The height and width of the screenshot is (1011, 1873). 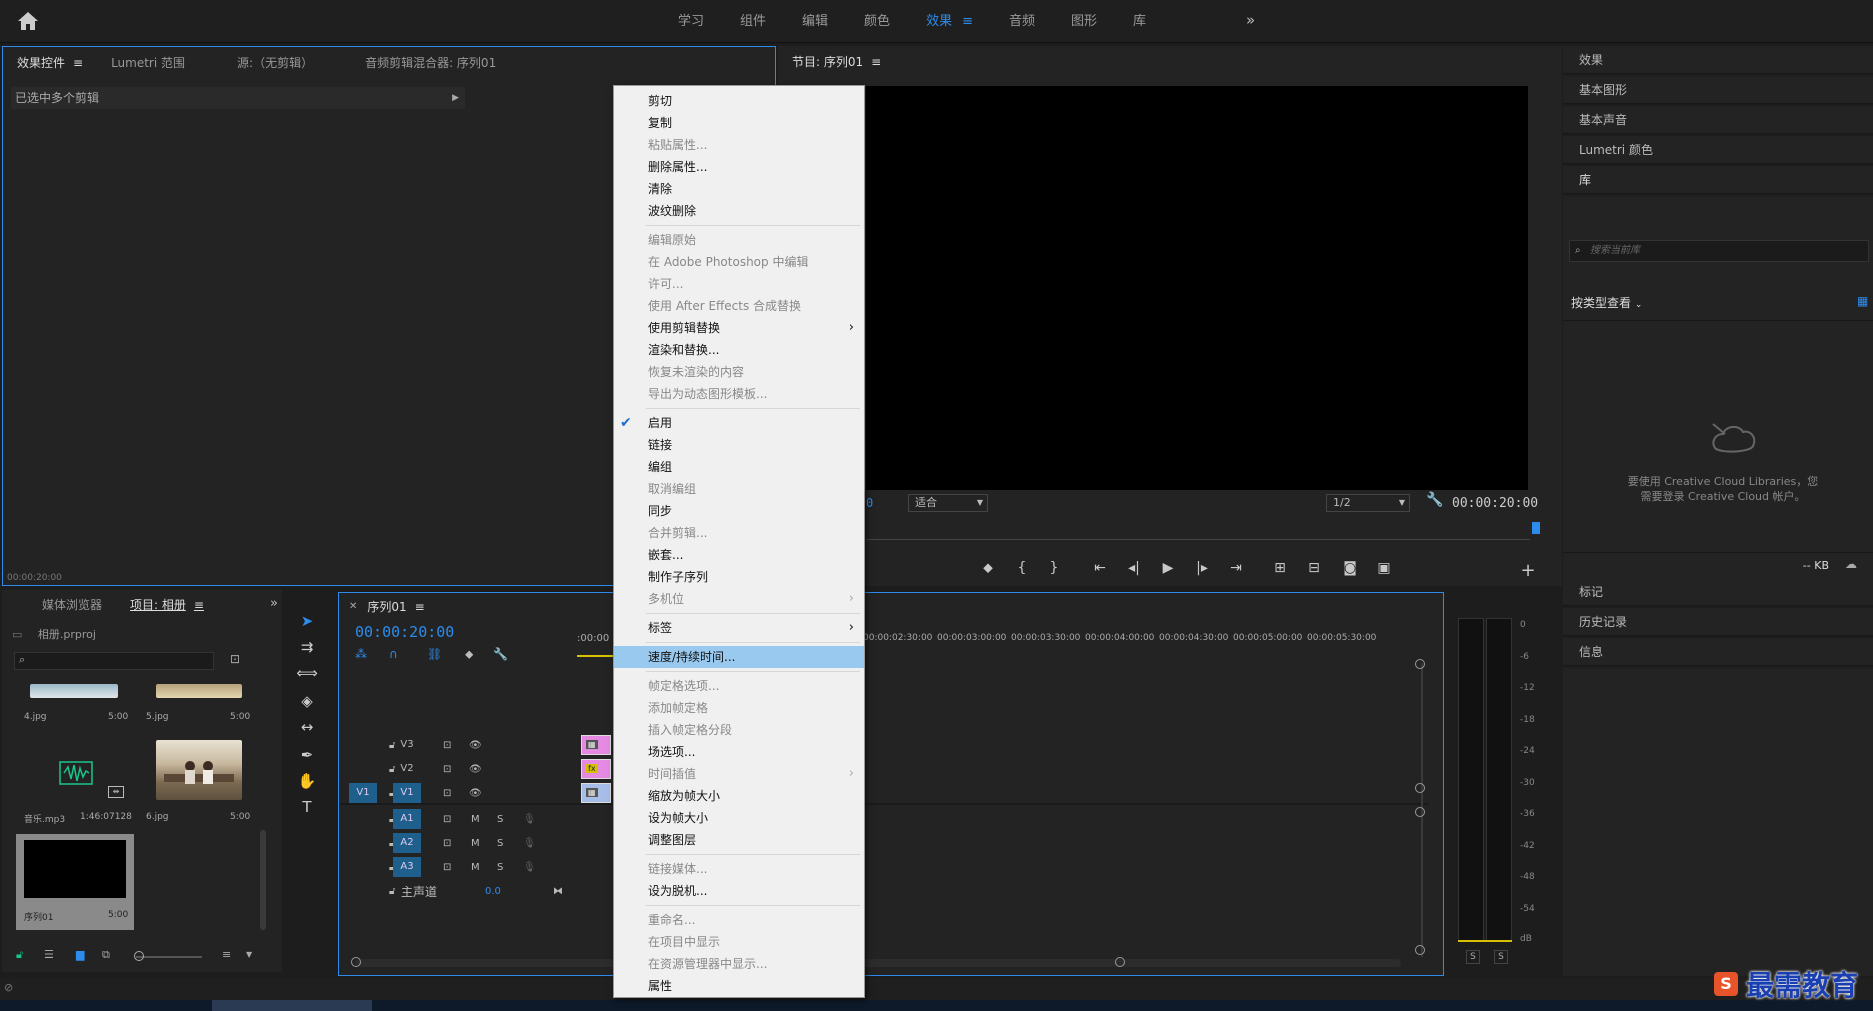 I want to click on ripple-edit-tool-icon: ⟺, so click(x=307, y=673).